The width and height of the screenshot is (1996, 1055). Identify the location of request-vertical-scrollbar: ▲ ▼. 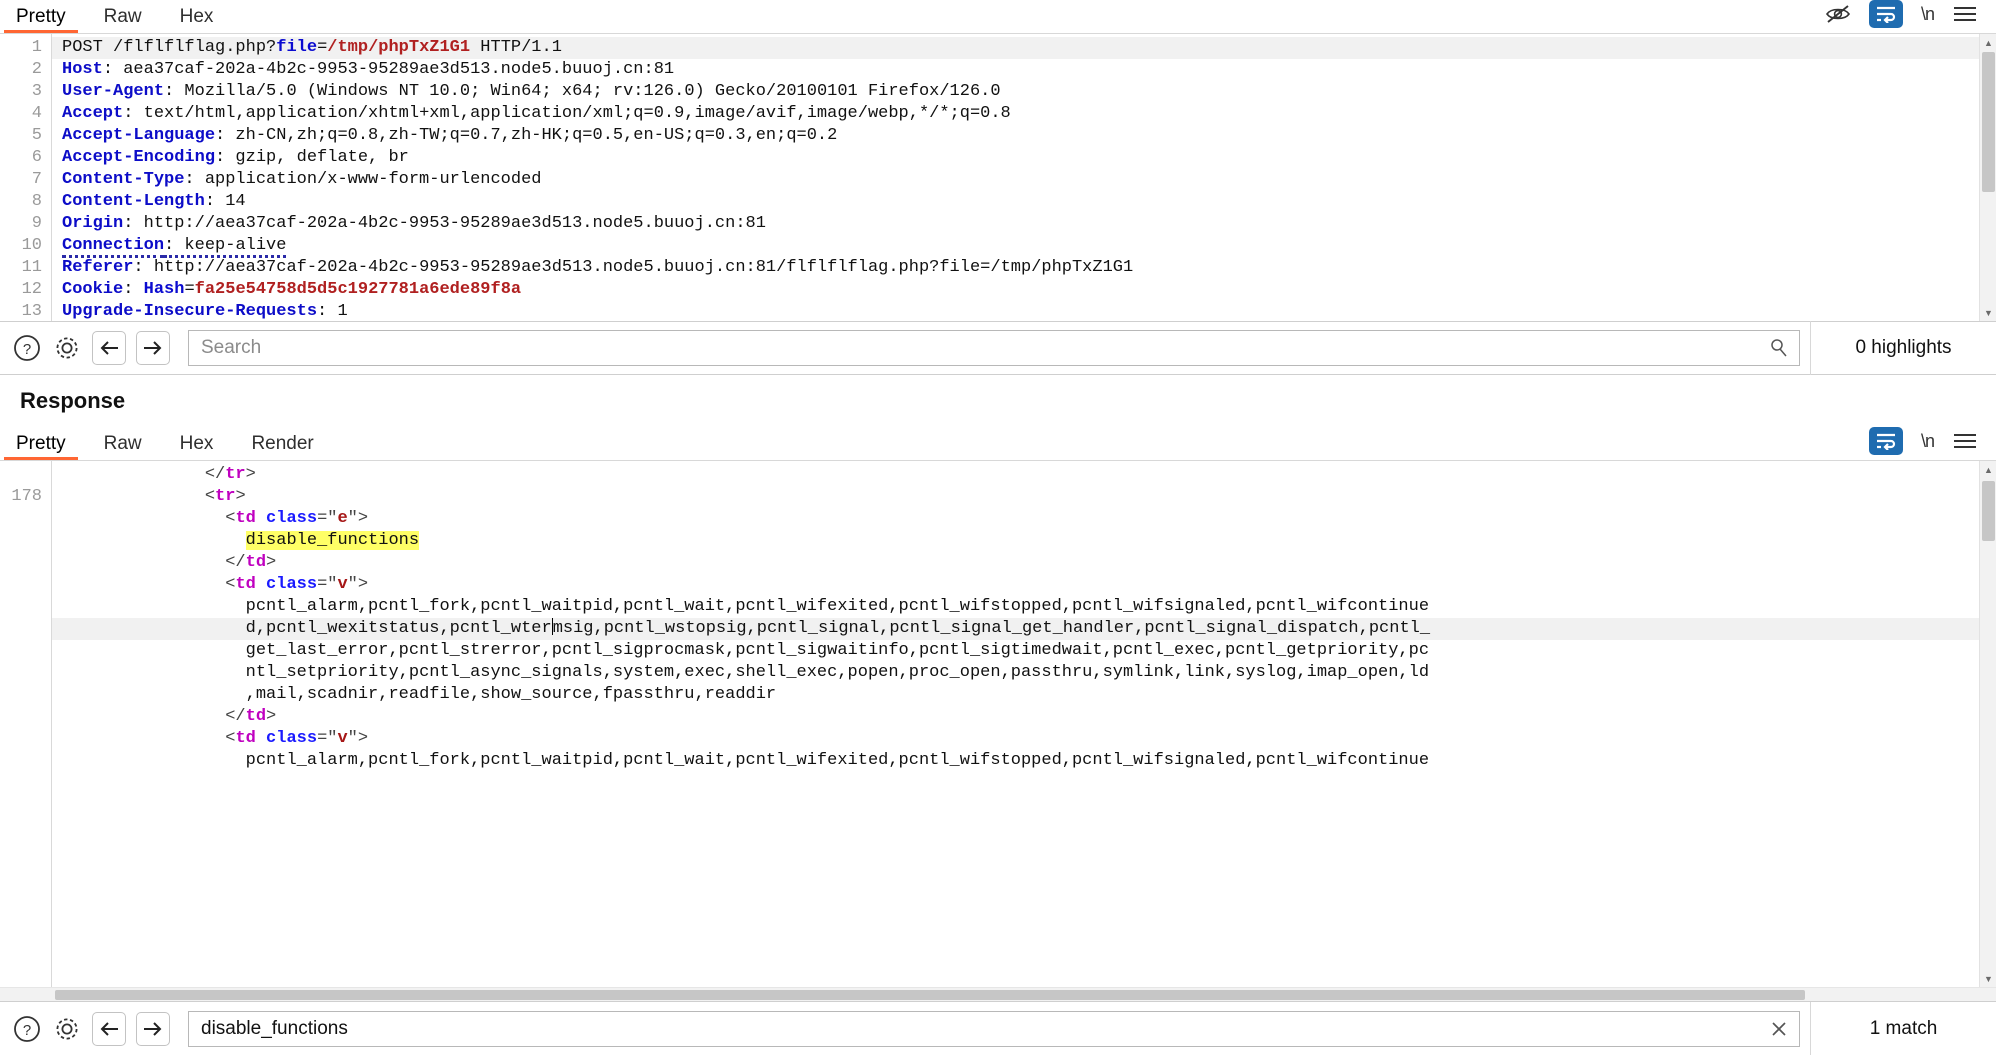
(1987, 177).